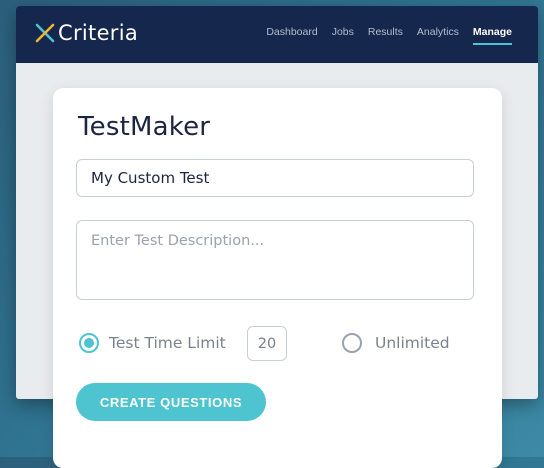  I want to click on nav-manage: Manage, so click(492, 35).